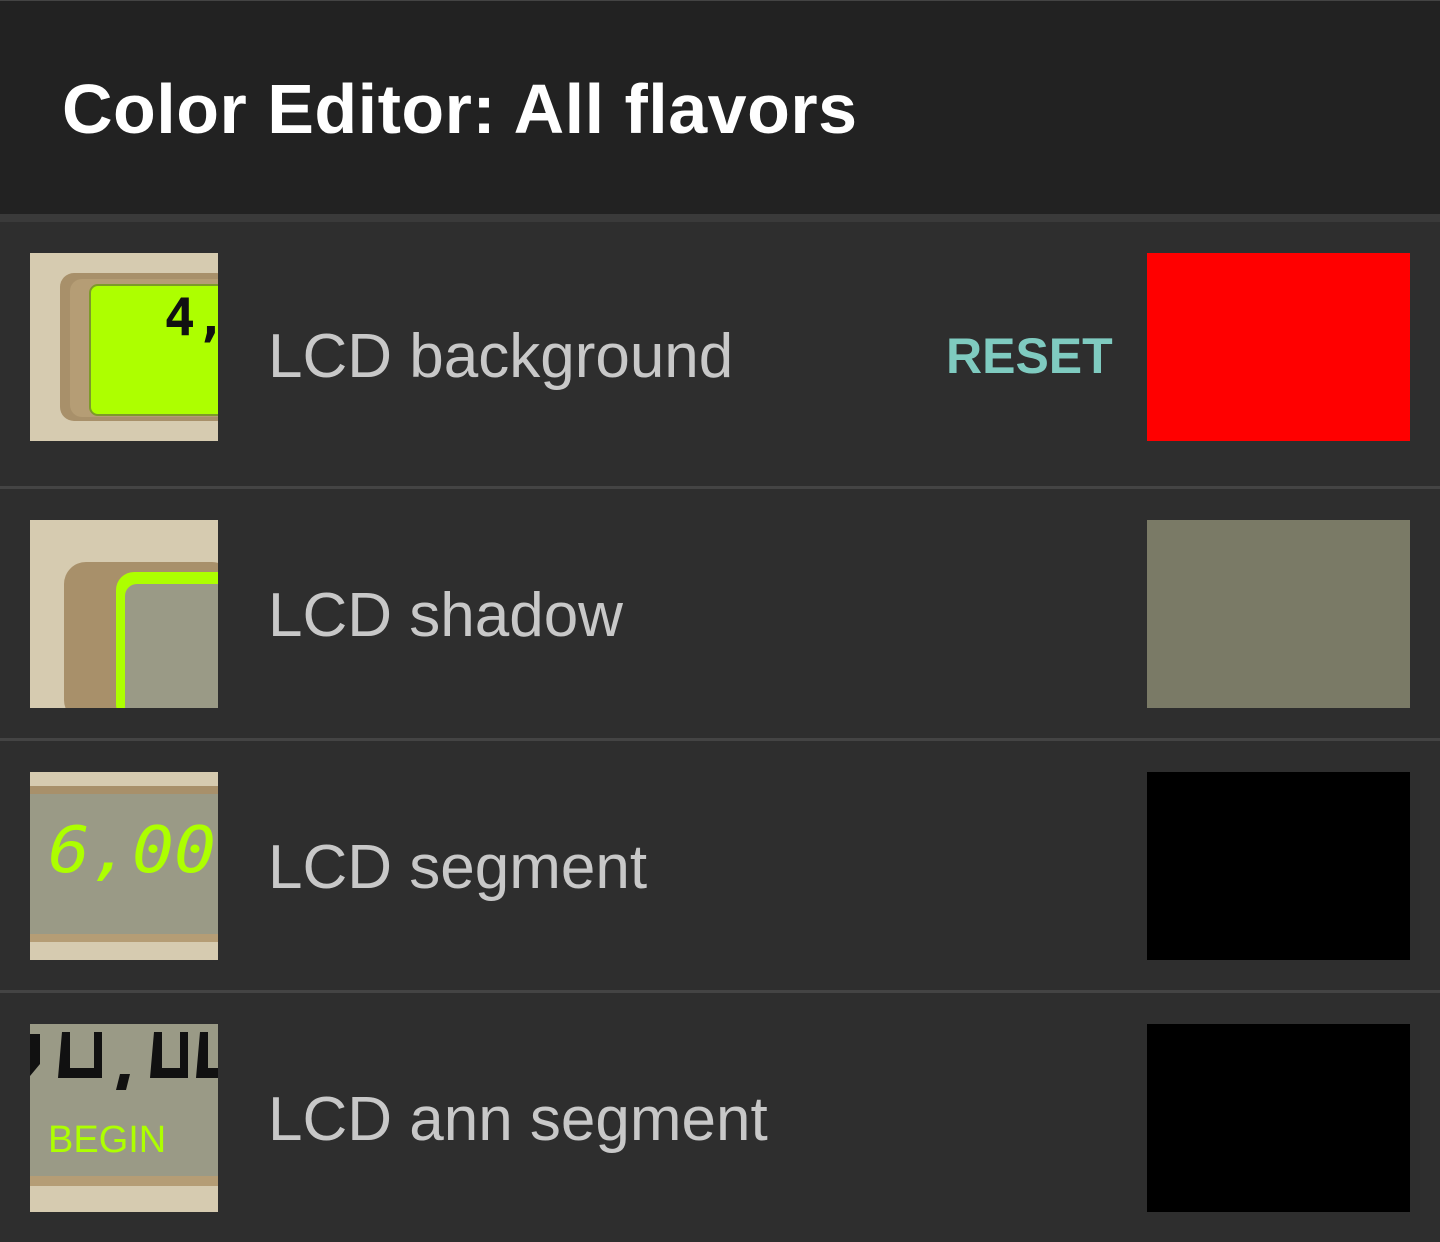 The image size is (1440, 1242). Describe the element at coordinates (1278, 866) in the screenshot. I see `lcd-segment-color-swatch` at that location.